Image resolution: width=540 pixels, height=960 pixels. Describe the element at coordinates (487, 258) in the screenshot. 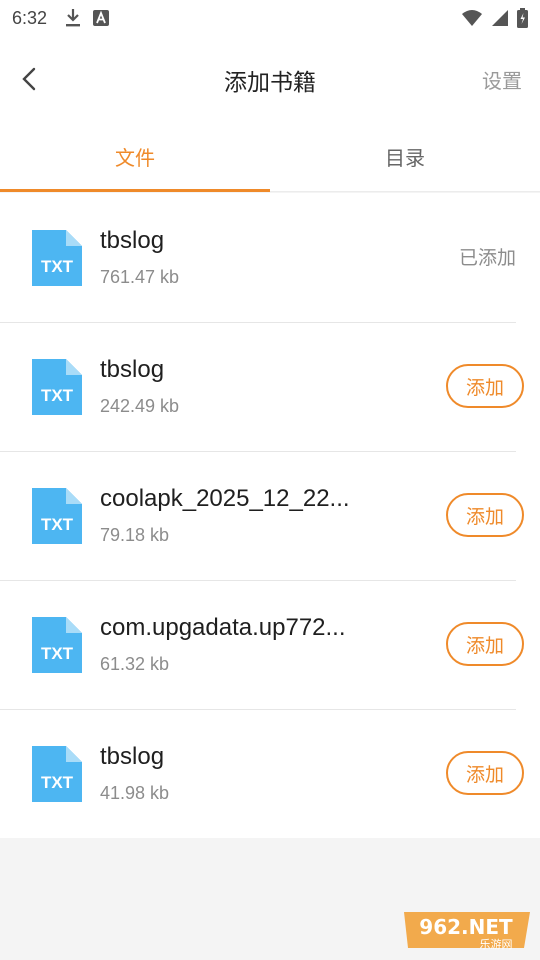

I see `added-status-label: 已添加` at that location.